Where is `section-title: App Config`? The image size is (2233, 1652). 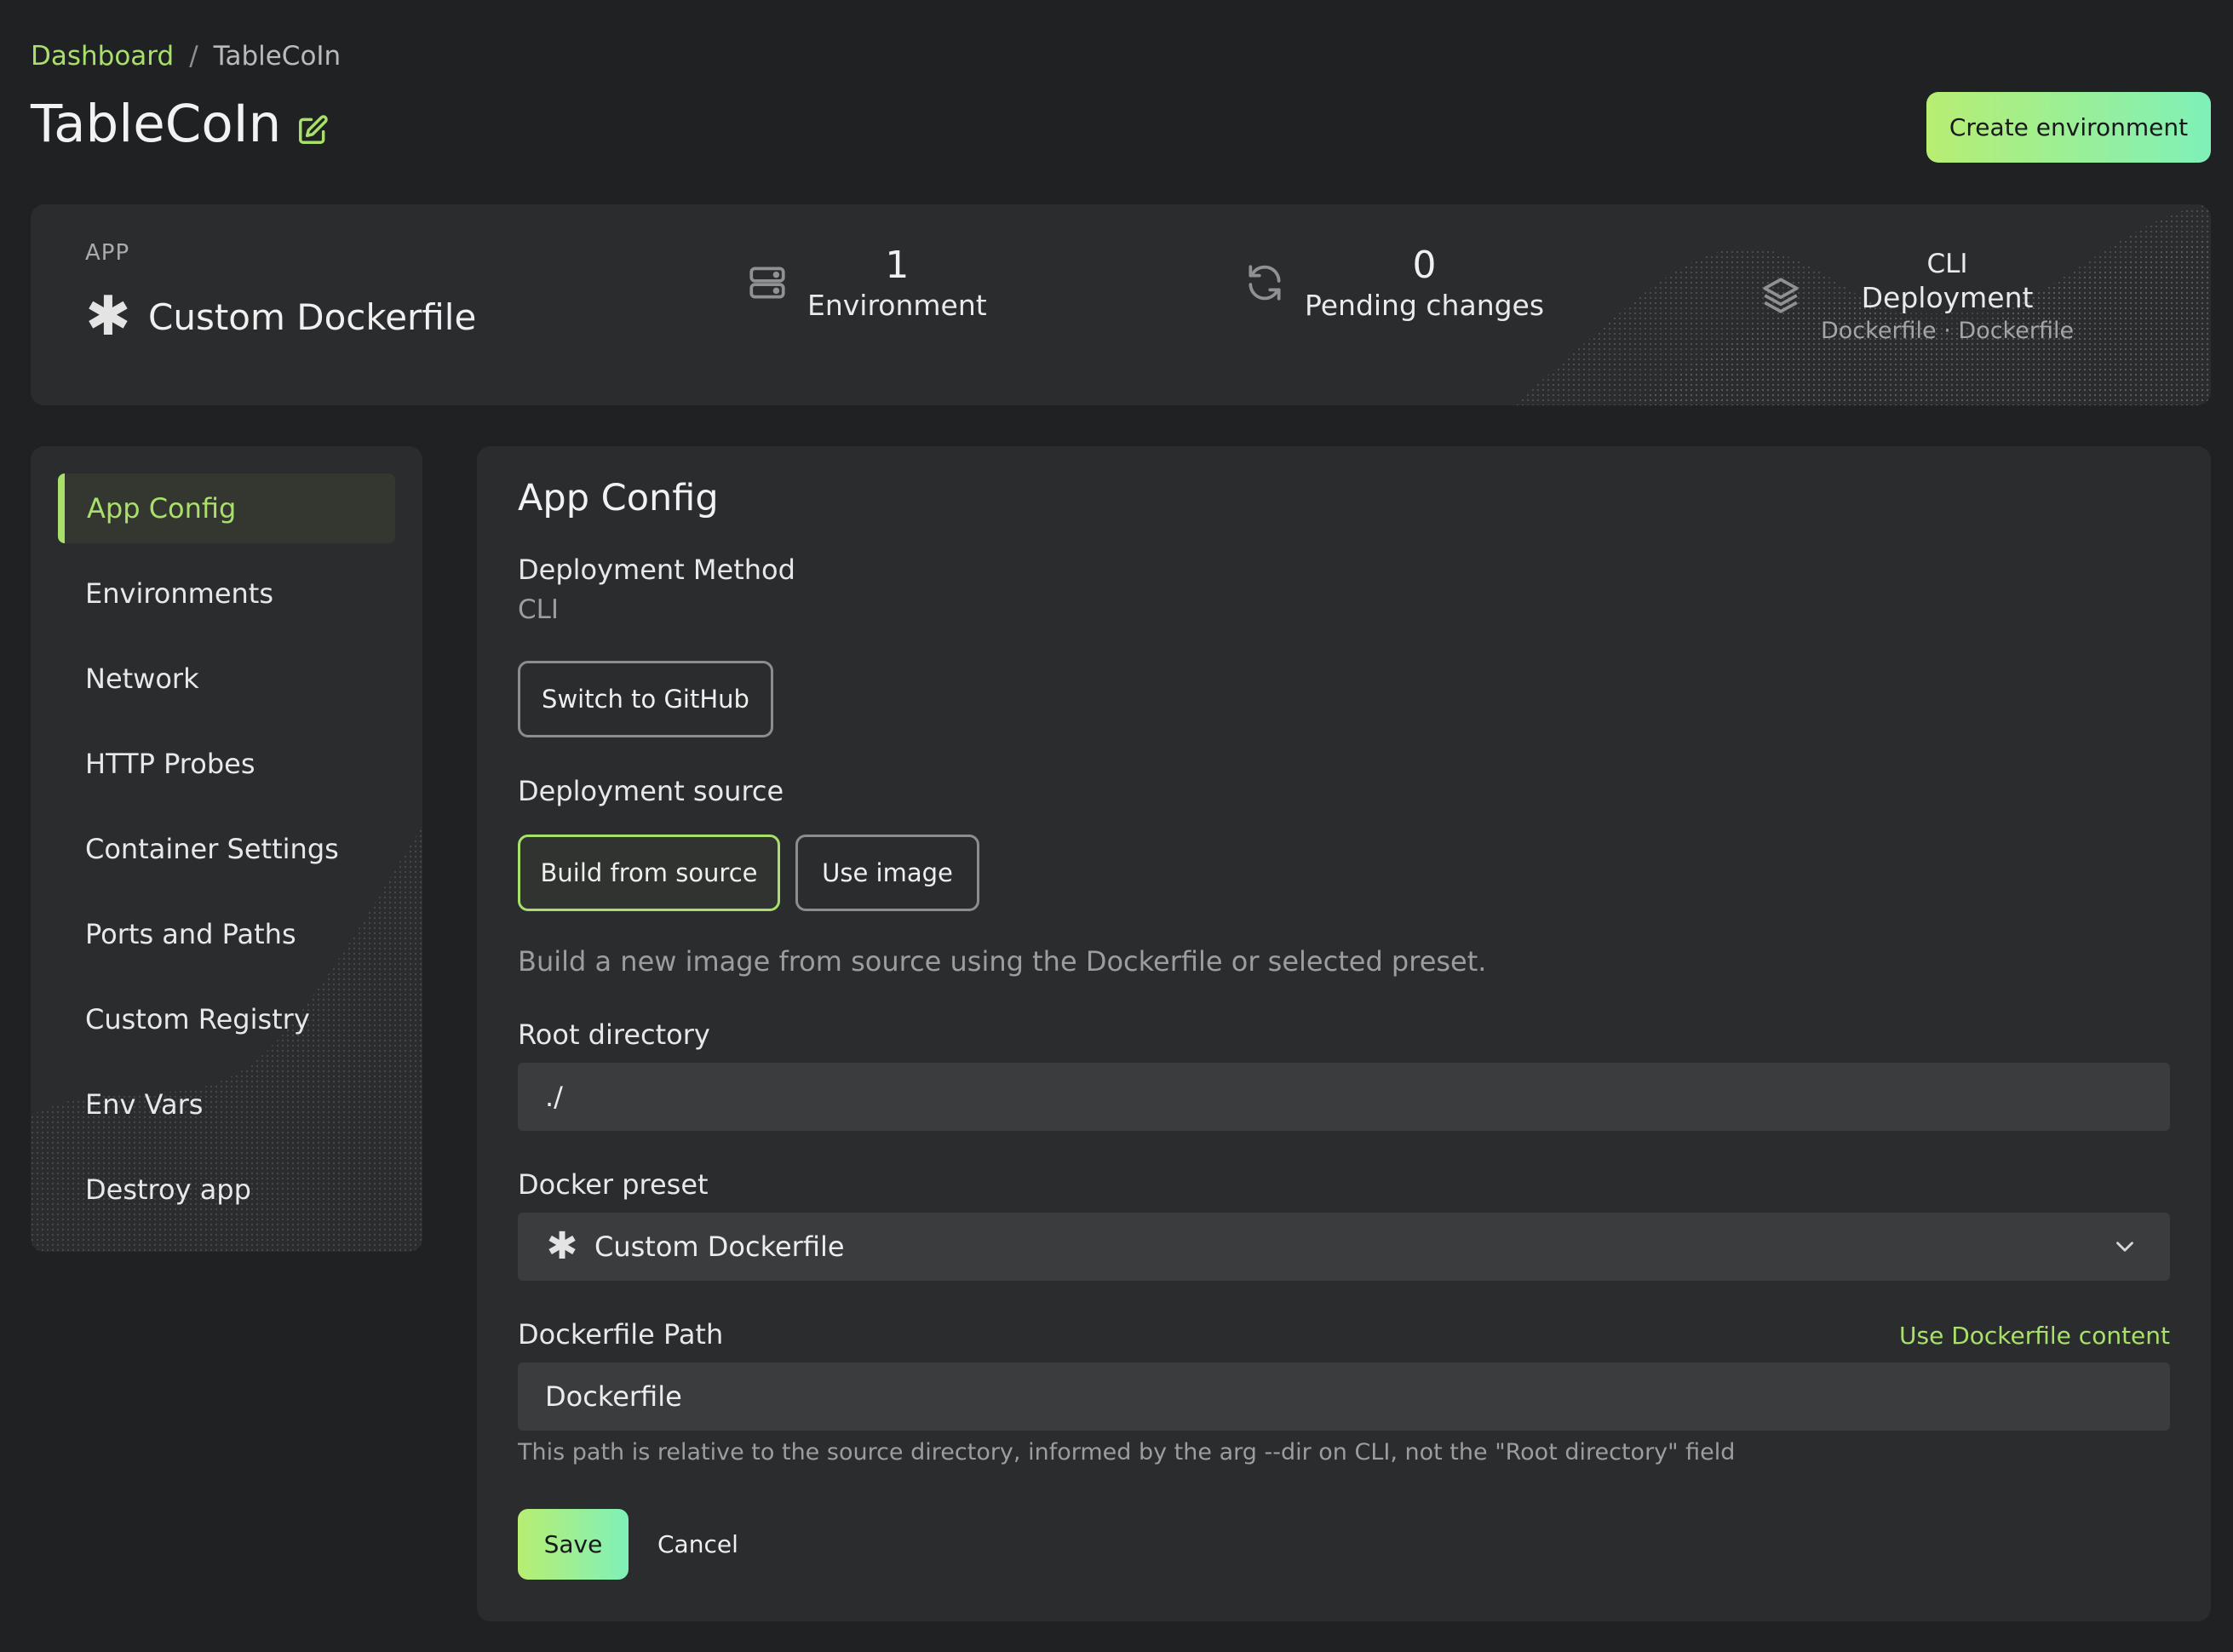 section-title: App Config is located at coordinates (618, 498).